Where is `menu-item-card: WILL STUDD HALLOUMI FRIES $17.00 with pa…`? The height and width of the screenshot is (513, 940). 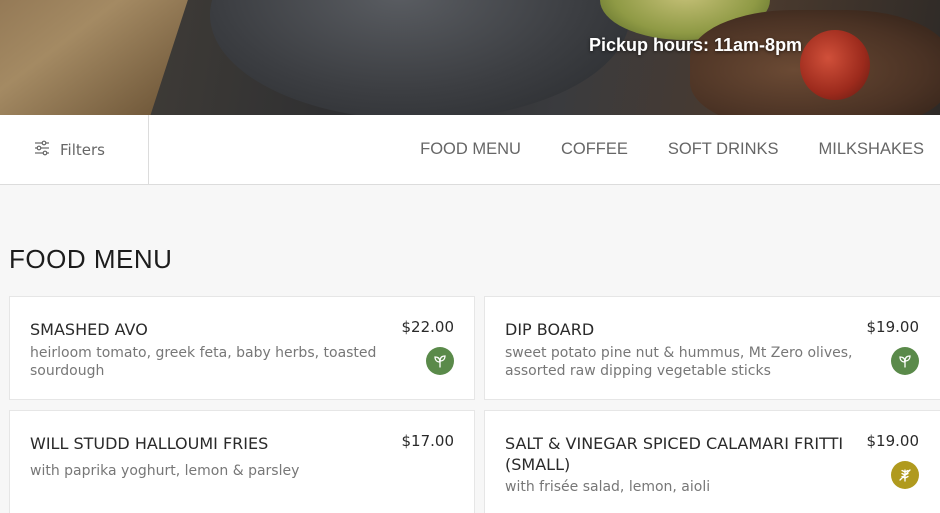 menu-item-card: WILL STUDD HALLOUMI FRIES $17.00 with pa… is located at coordinates (242, 461).